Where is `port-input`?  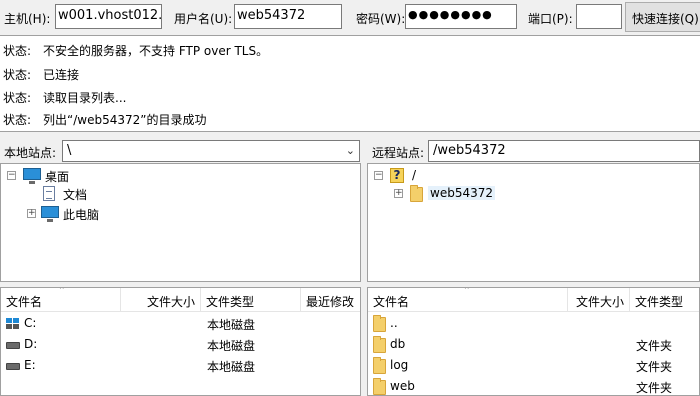 port-input is located at coordinates (599, 16).